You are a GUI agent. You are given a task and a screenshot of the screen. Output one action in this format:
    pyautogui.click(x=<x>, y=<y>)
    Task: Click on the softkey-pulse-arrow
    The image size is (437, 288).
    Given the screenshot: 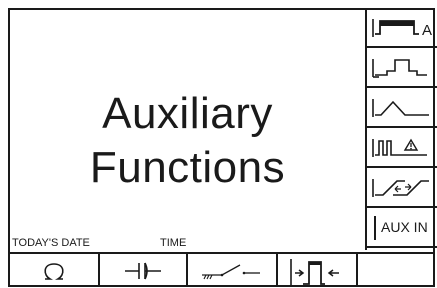 What is the action you would take?
    pyautogui.click(x=318, y=270)
    